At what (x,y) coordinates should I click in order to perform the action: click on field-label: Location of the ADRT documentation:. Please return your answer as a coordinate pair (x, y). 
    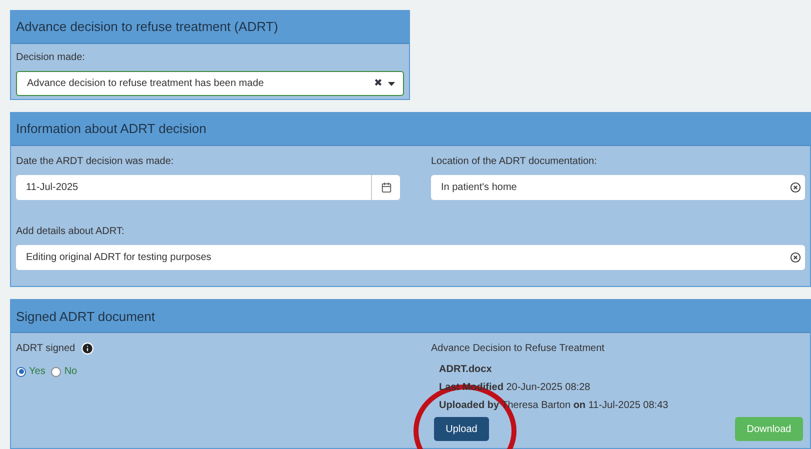
    Looking at the image, I should click on (514, 162).